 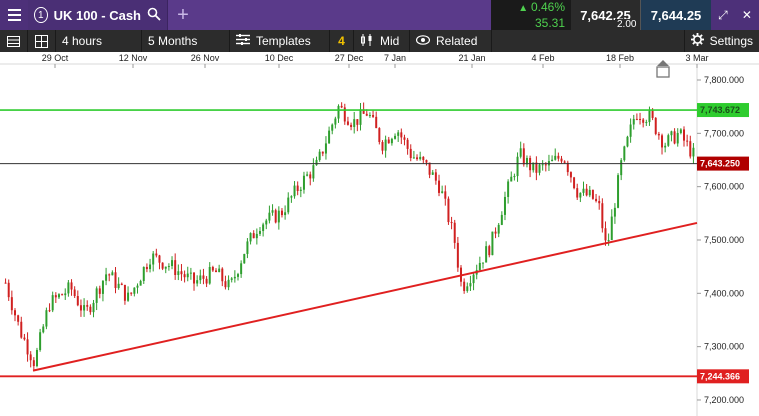 I want to click on search-icon, so click(x=154, y=15).